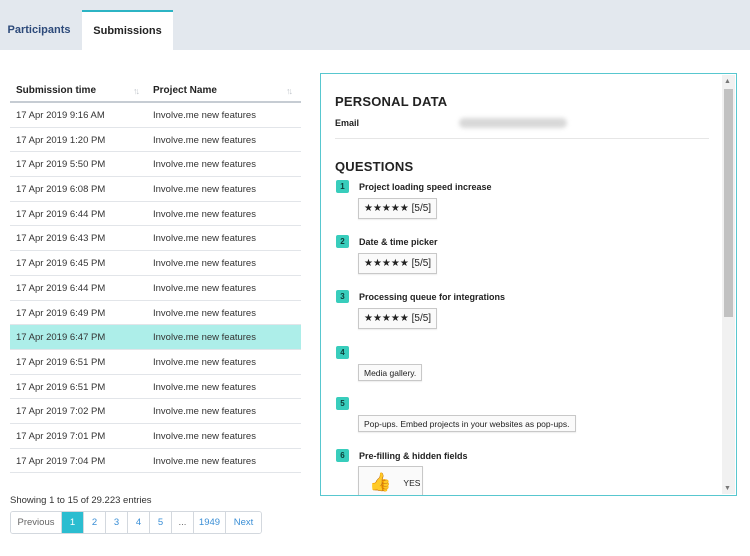 This screenshot has width=750, height=556. I want to click on pagination-page-5: 5, so click(161, 522).